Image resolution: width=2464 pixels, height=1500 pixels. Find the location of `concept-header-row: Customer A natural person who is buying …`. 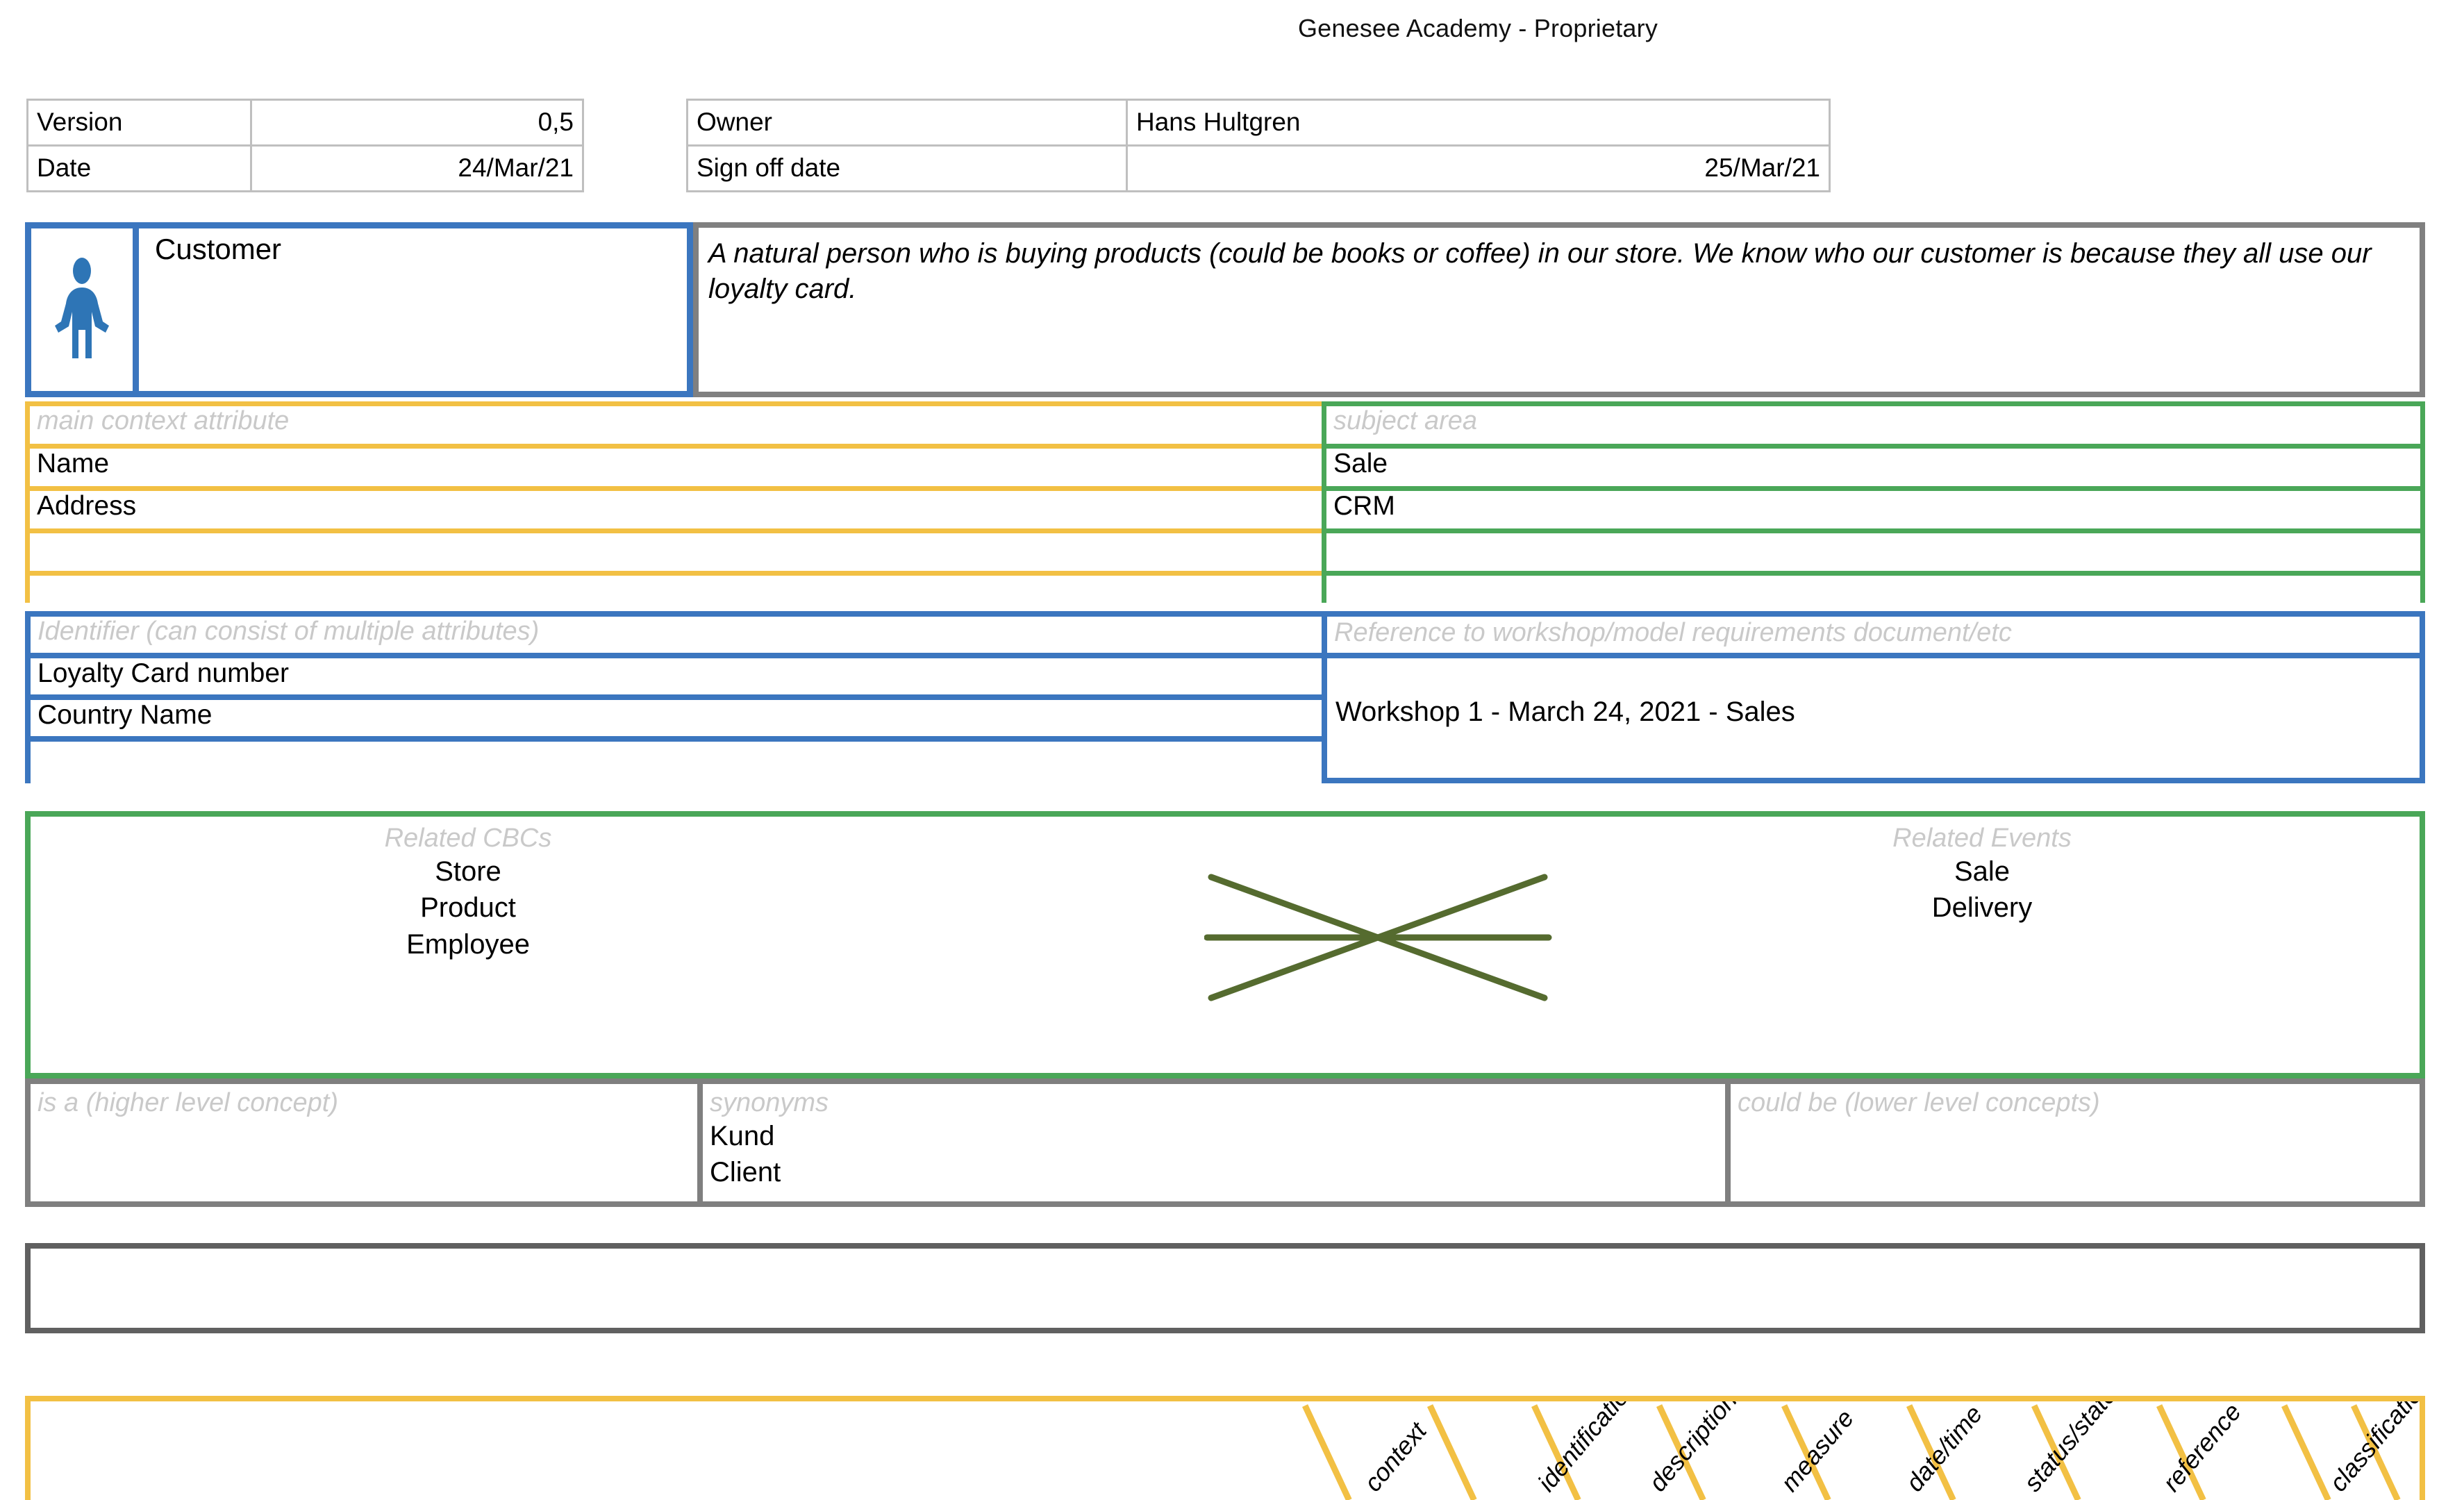

concept-header-row: Customer A natural person who is buying … is located at coordinates (1225, 309).